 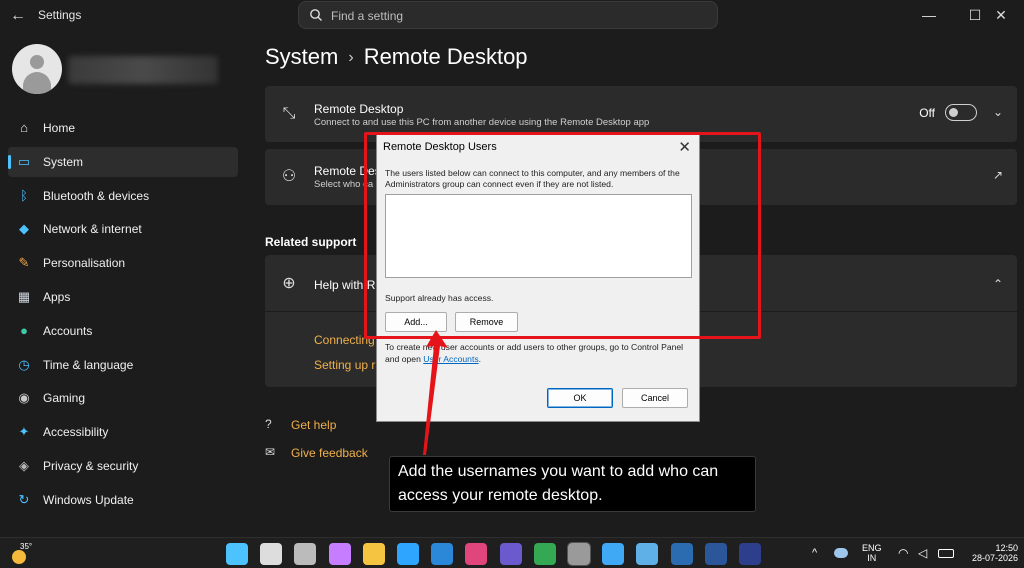 I want to click on powershell-icon, so click(x=750, y=554).